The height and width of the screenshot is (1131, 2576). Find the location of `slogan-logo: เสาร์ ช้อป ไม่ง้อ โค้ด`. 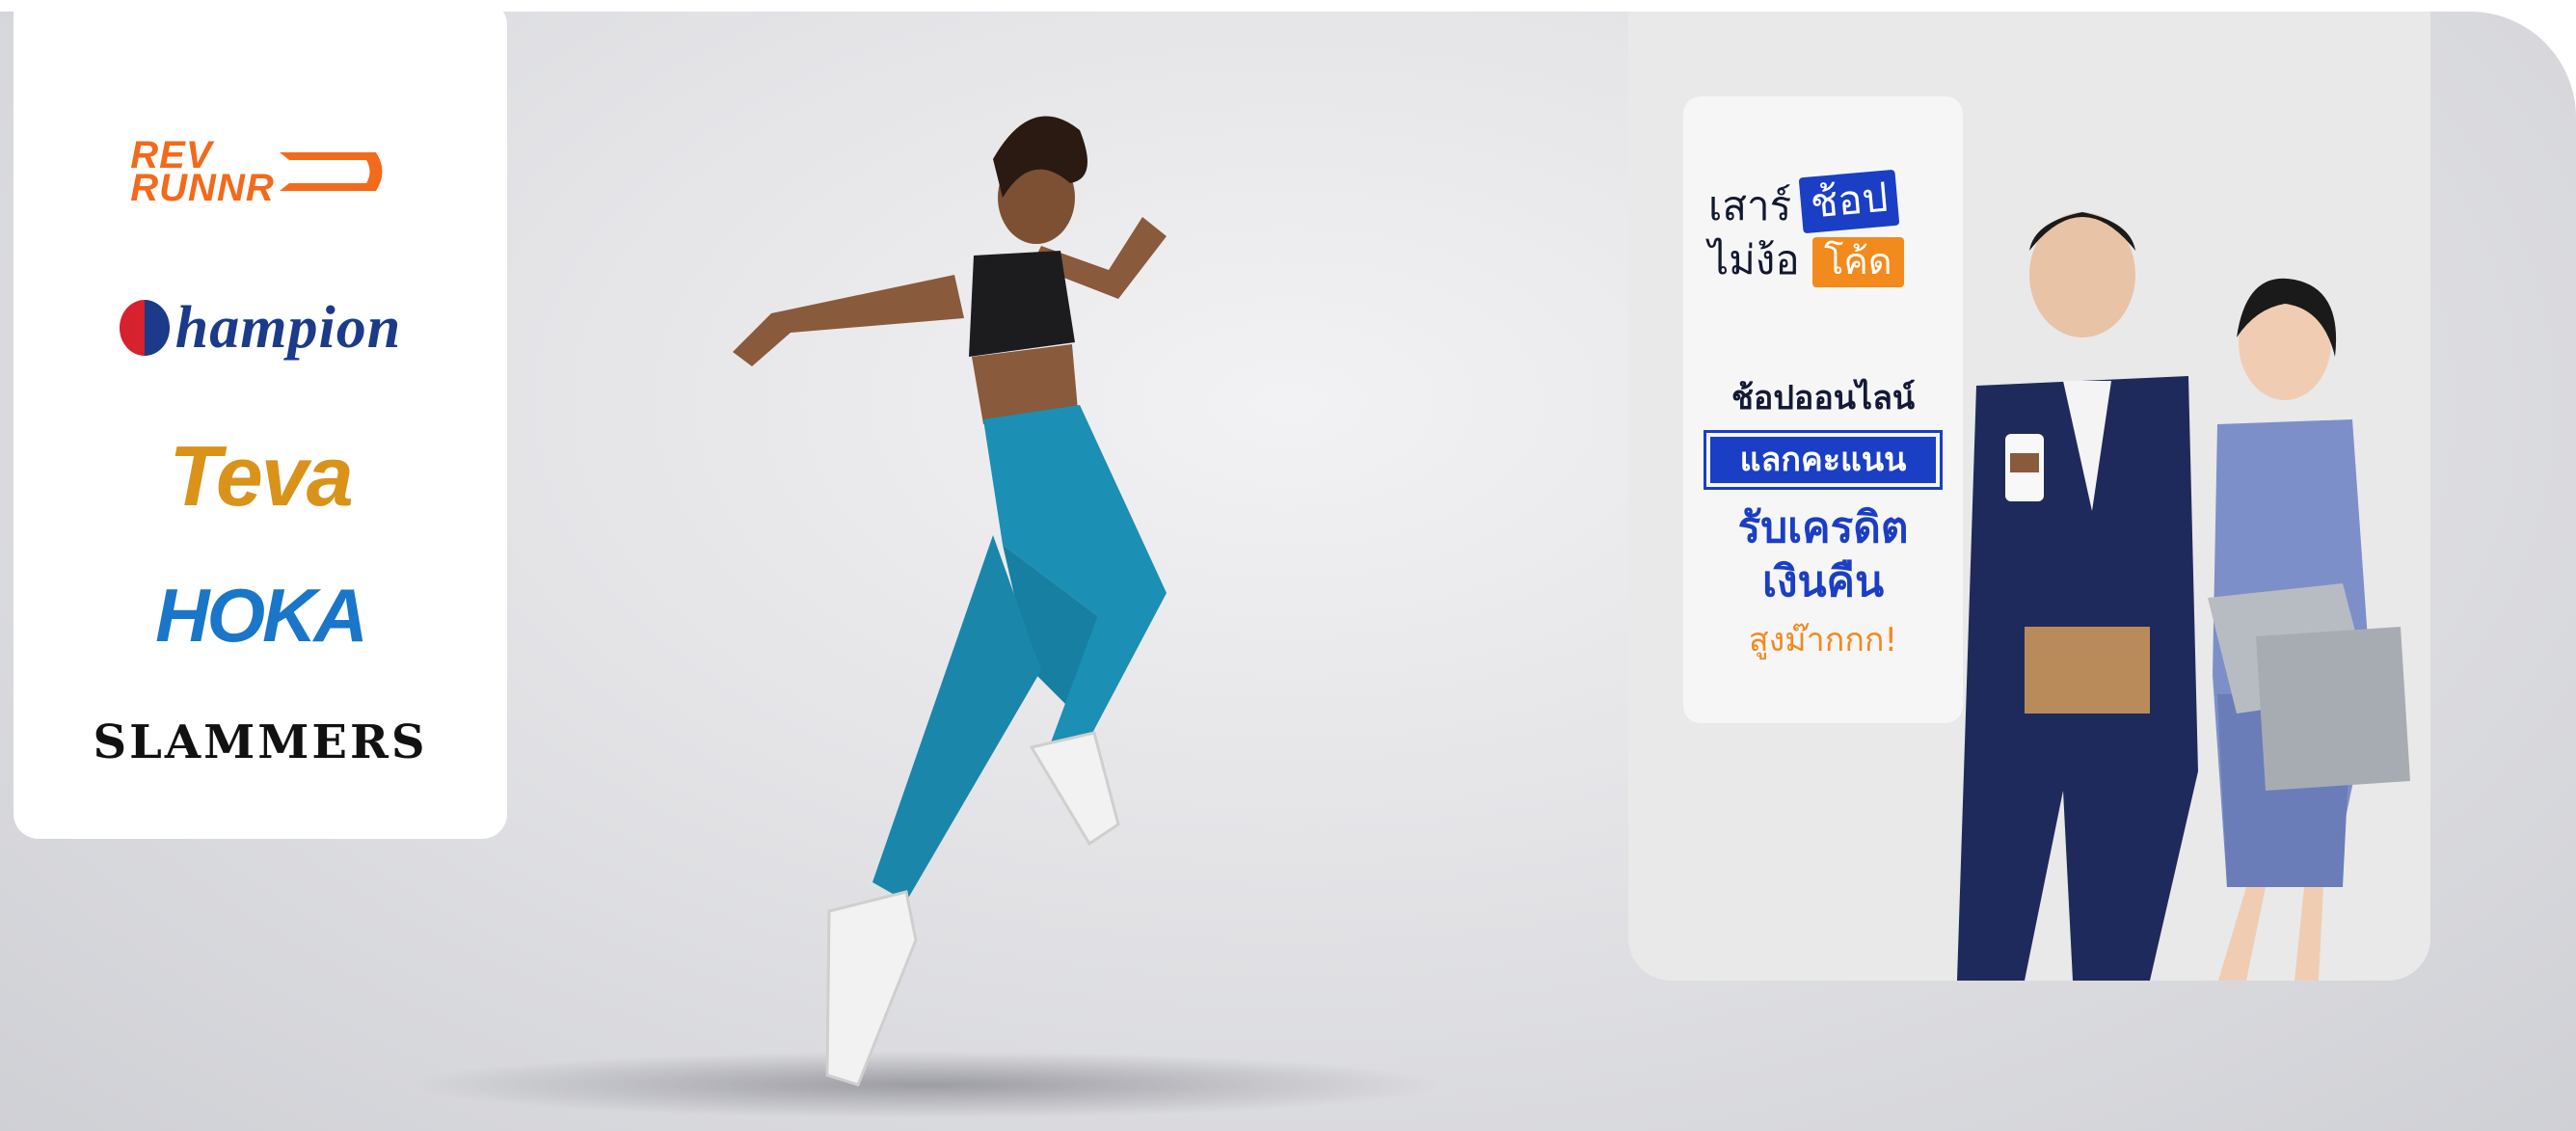

slogan-logo: เสาร์ ช้อป ไม่ง้อ โค้ด is located at coordinates (1824, 239).